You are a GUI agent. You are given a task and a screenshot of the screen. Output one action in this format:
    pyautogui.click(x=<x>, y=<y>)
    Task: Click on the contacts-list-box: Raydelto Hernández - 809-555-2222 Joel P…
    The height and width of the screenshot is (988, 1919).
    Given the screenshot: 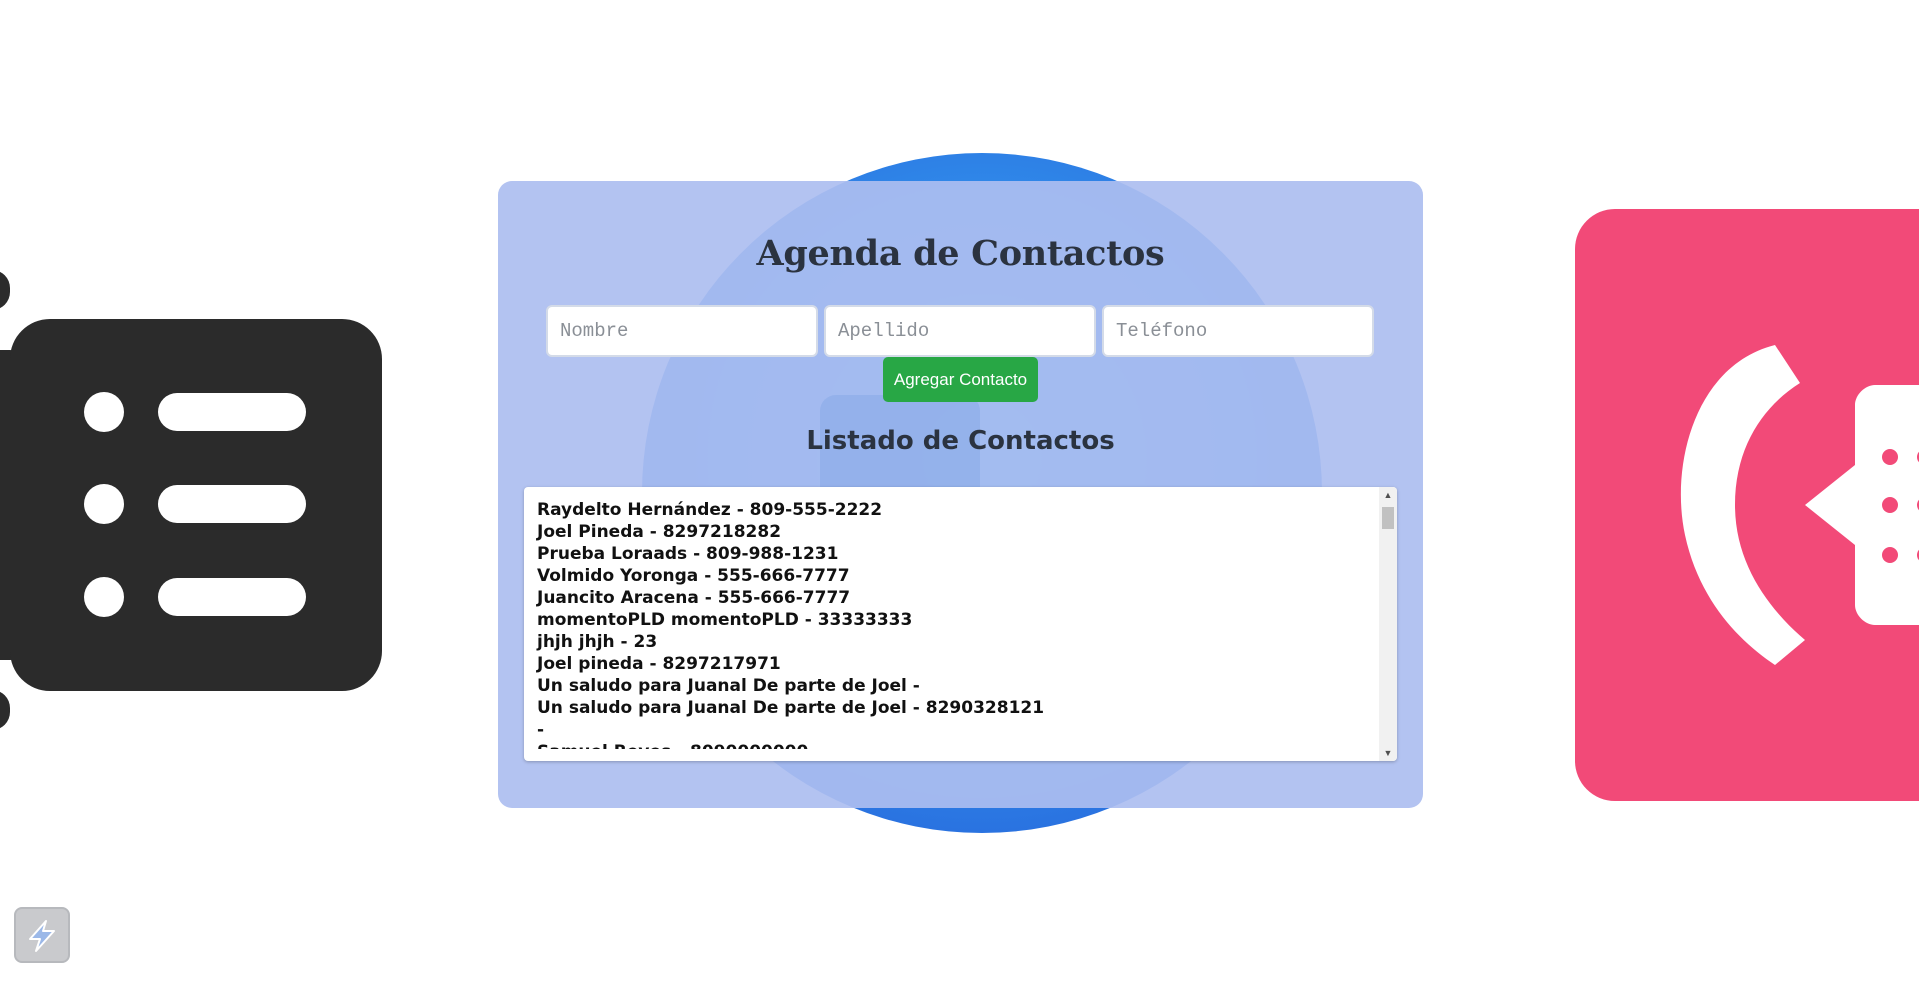 What is the action you would take?
    pyautogui.click(x=960, y=624)
    